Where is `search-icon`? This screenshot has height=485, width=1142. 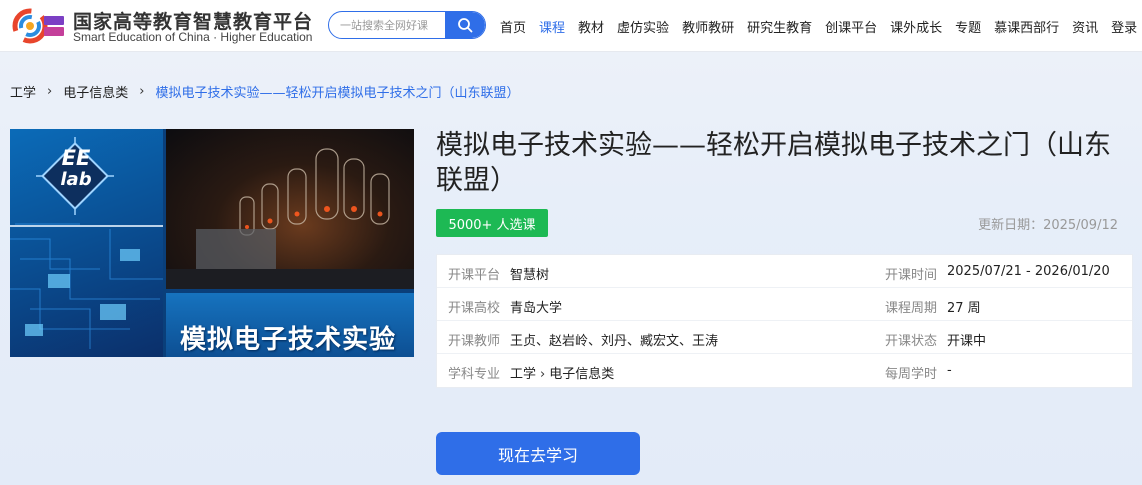
search-icon is located at coordinates (465, 25).